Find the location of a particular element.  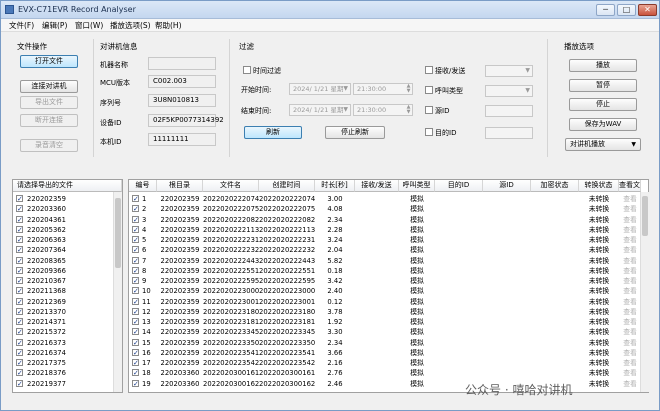

end-date-picker: 2024/ 1/21 星期 ▼ is located at coordinates (320, 110).